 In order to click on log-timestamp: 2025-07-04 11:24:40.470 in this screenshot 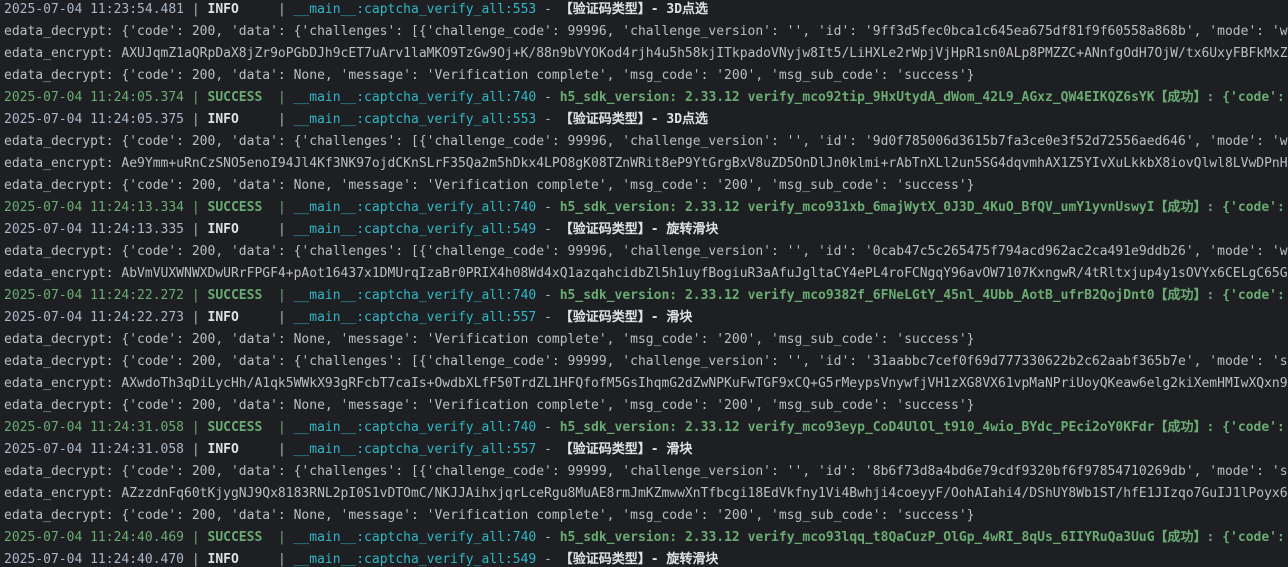, I will do `click(94, 559)`.